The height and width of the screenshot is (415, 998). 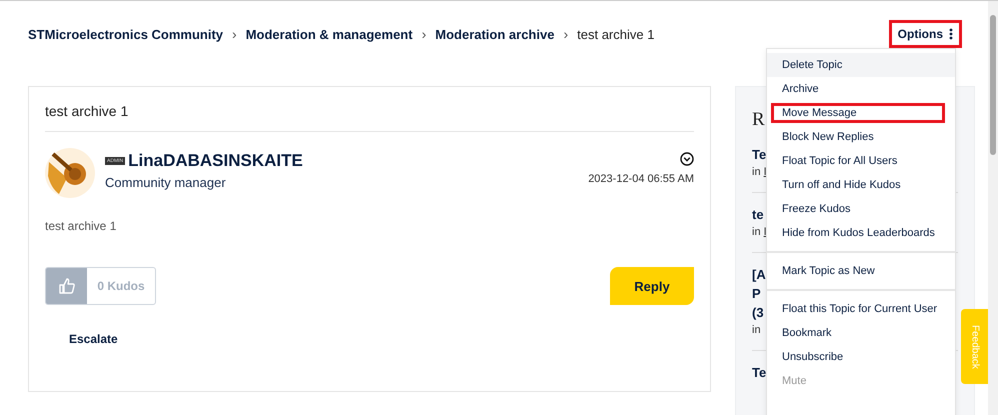 What do you see at coordinates (861, 333) in the screenshot?
I see `menu-item: Bookmark` at bounding box center [861, 333].